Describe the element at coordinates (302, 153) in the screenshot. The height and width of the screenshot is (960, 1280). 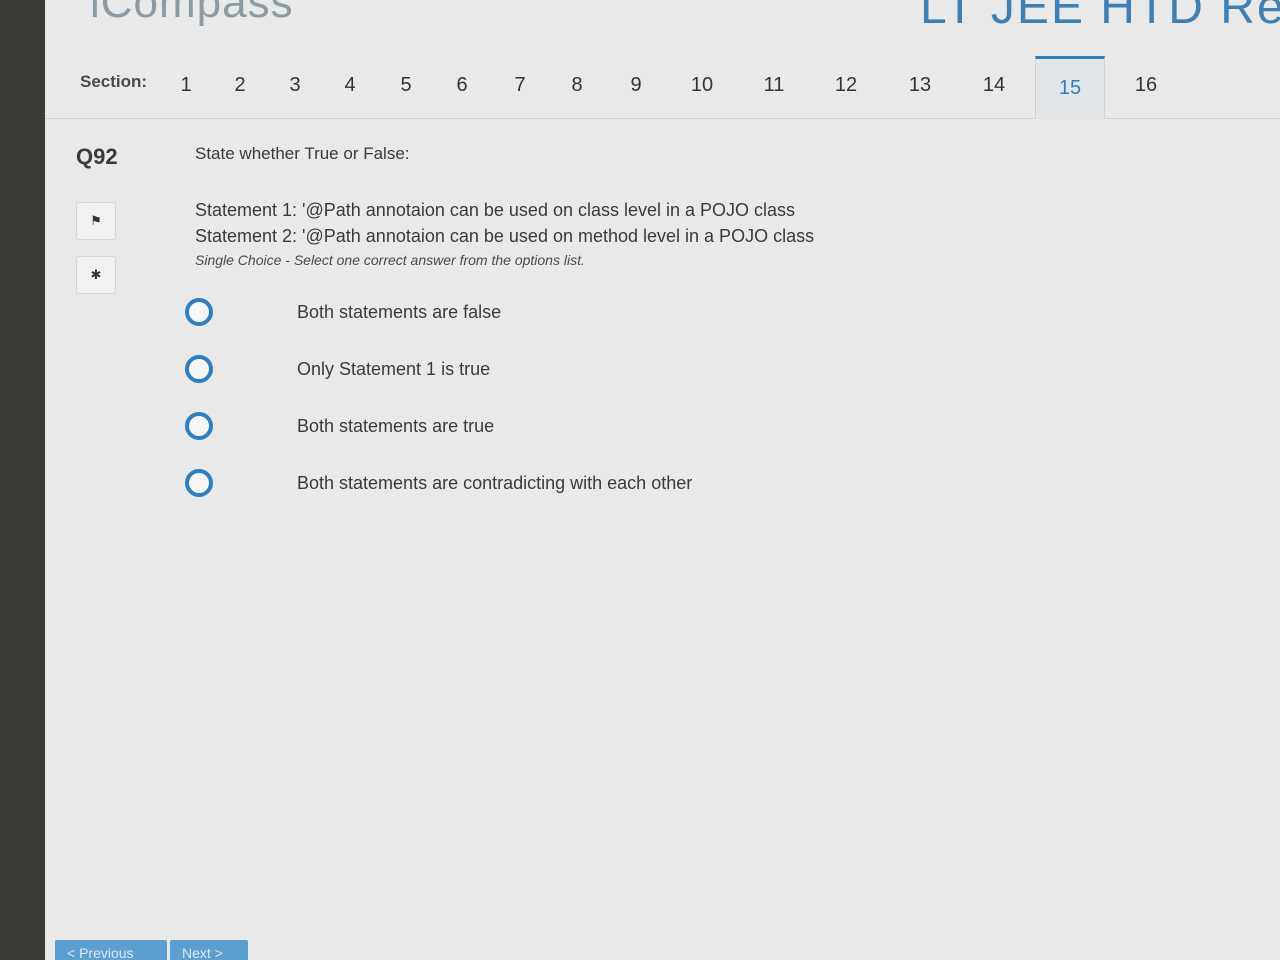
I see `question-instruction: State whether True or False:` at that location.